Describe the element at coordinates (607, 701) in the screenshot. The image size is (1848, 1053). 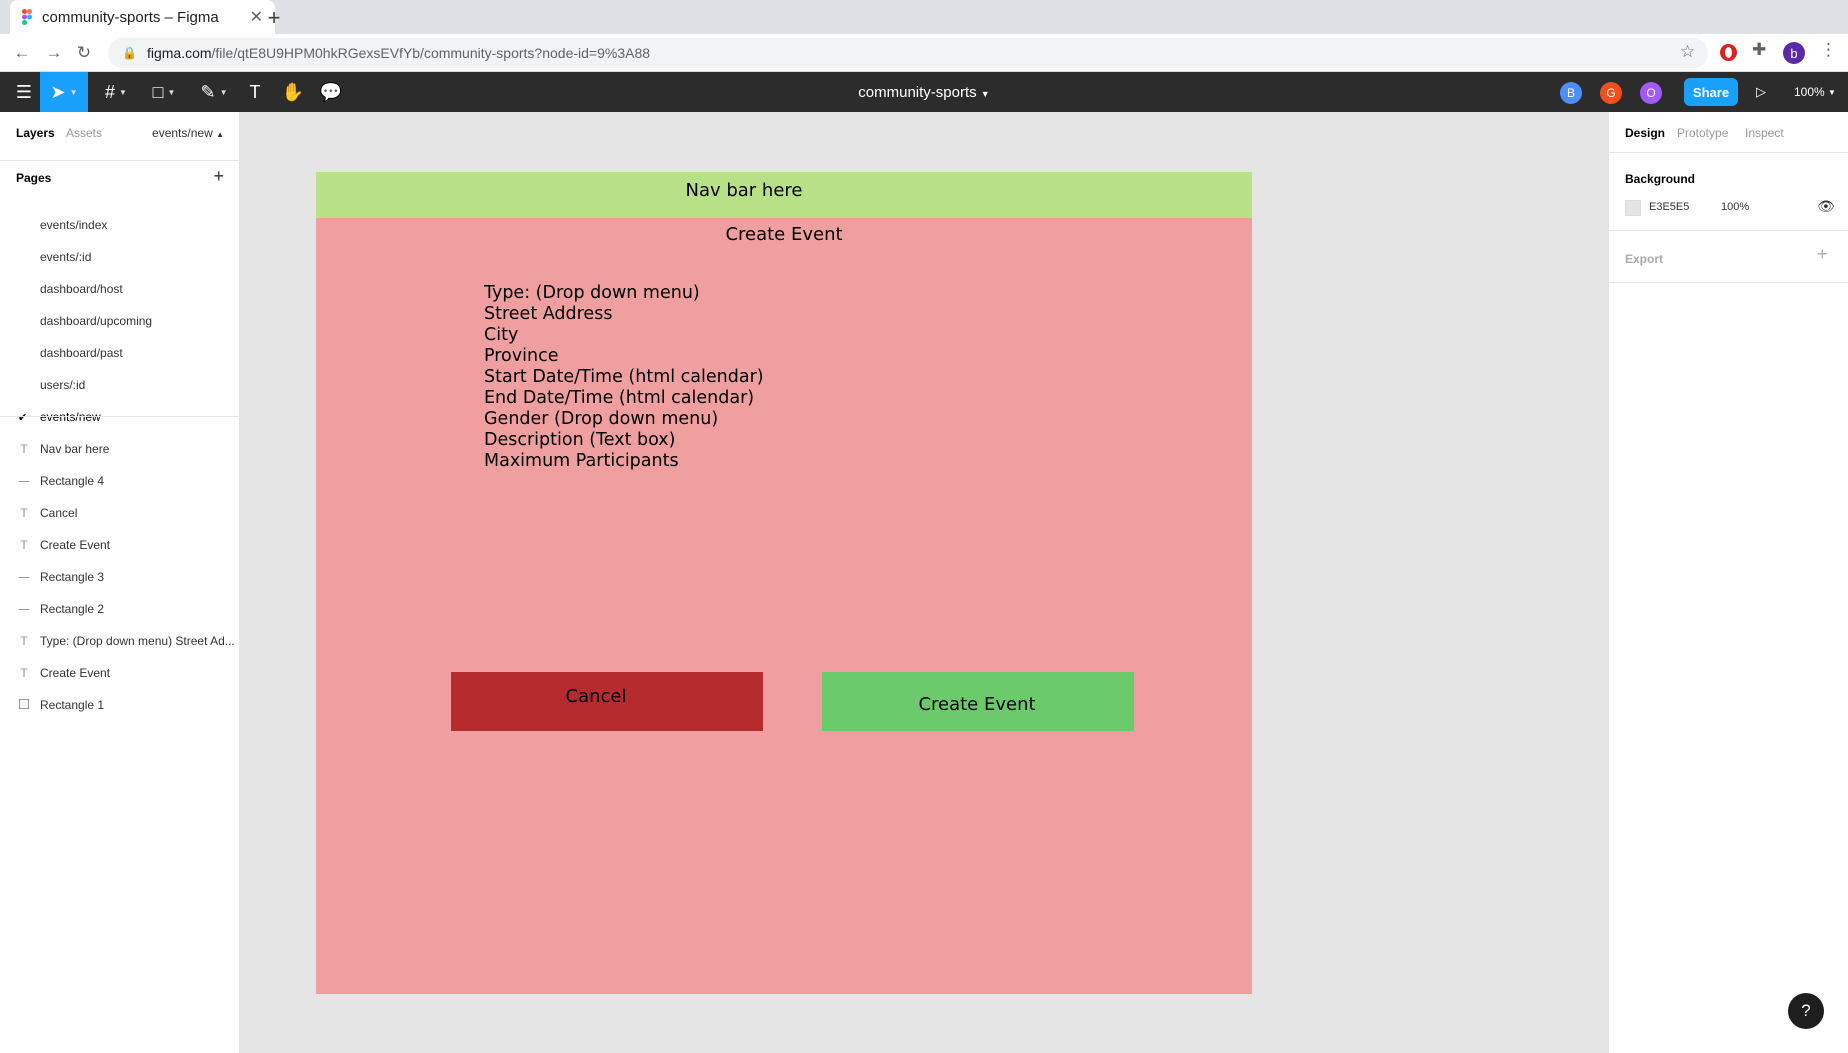
I see `cancel-button-rectangle: Cancel` at that location.